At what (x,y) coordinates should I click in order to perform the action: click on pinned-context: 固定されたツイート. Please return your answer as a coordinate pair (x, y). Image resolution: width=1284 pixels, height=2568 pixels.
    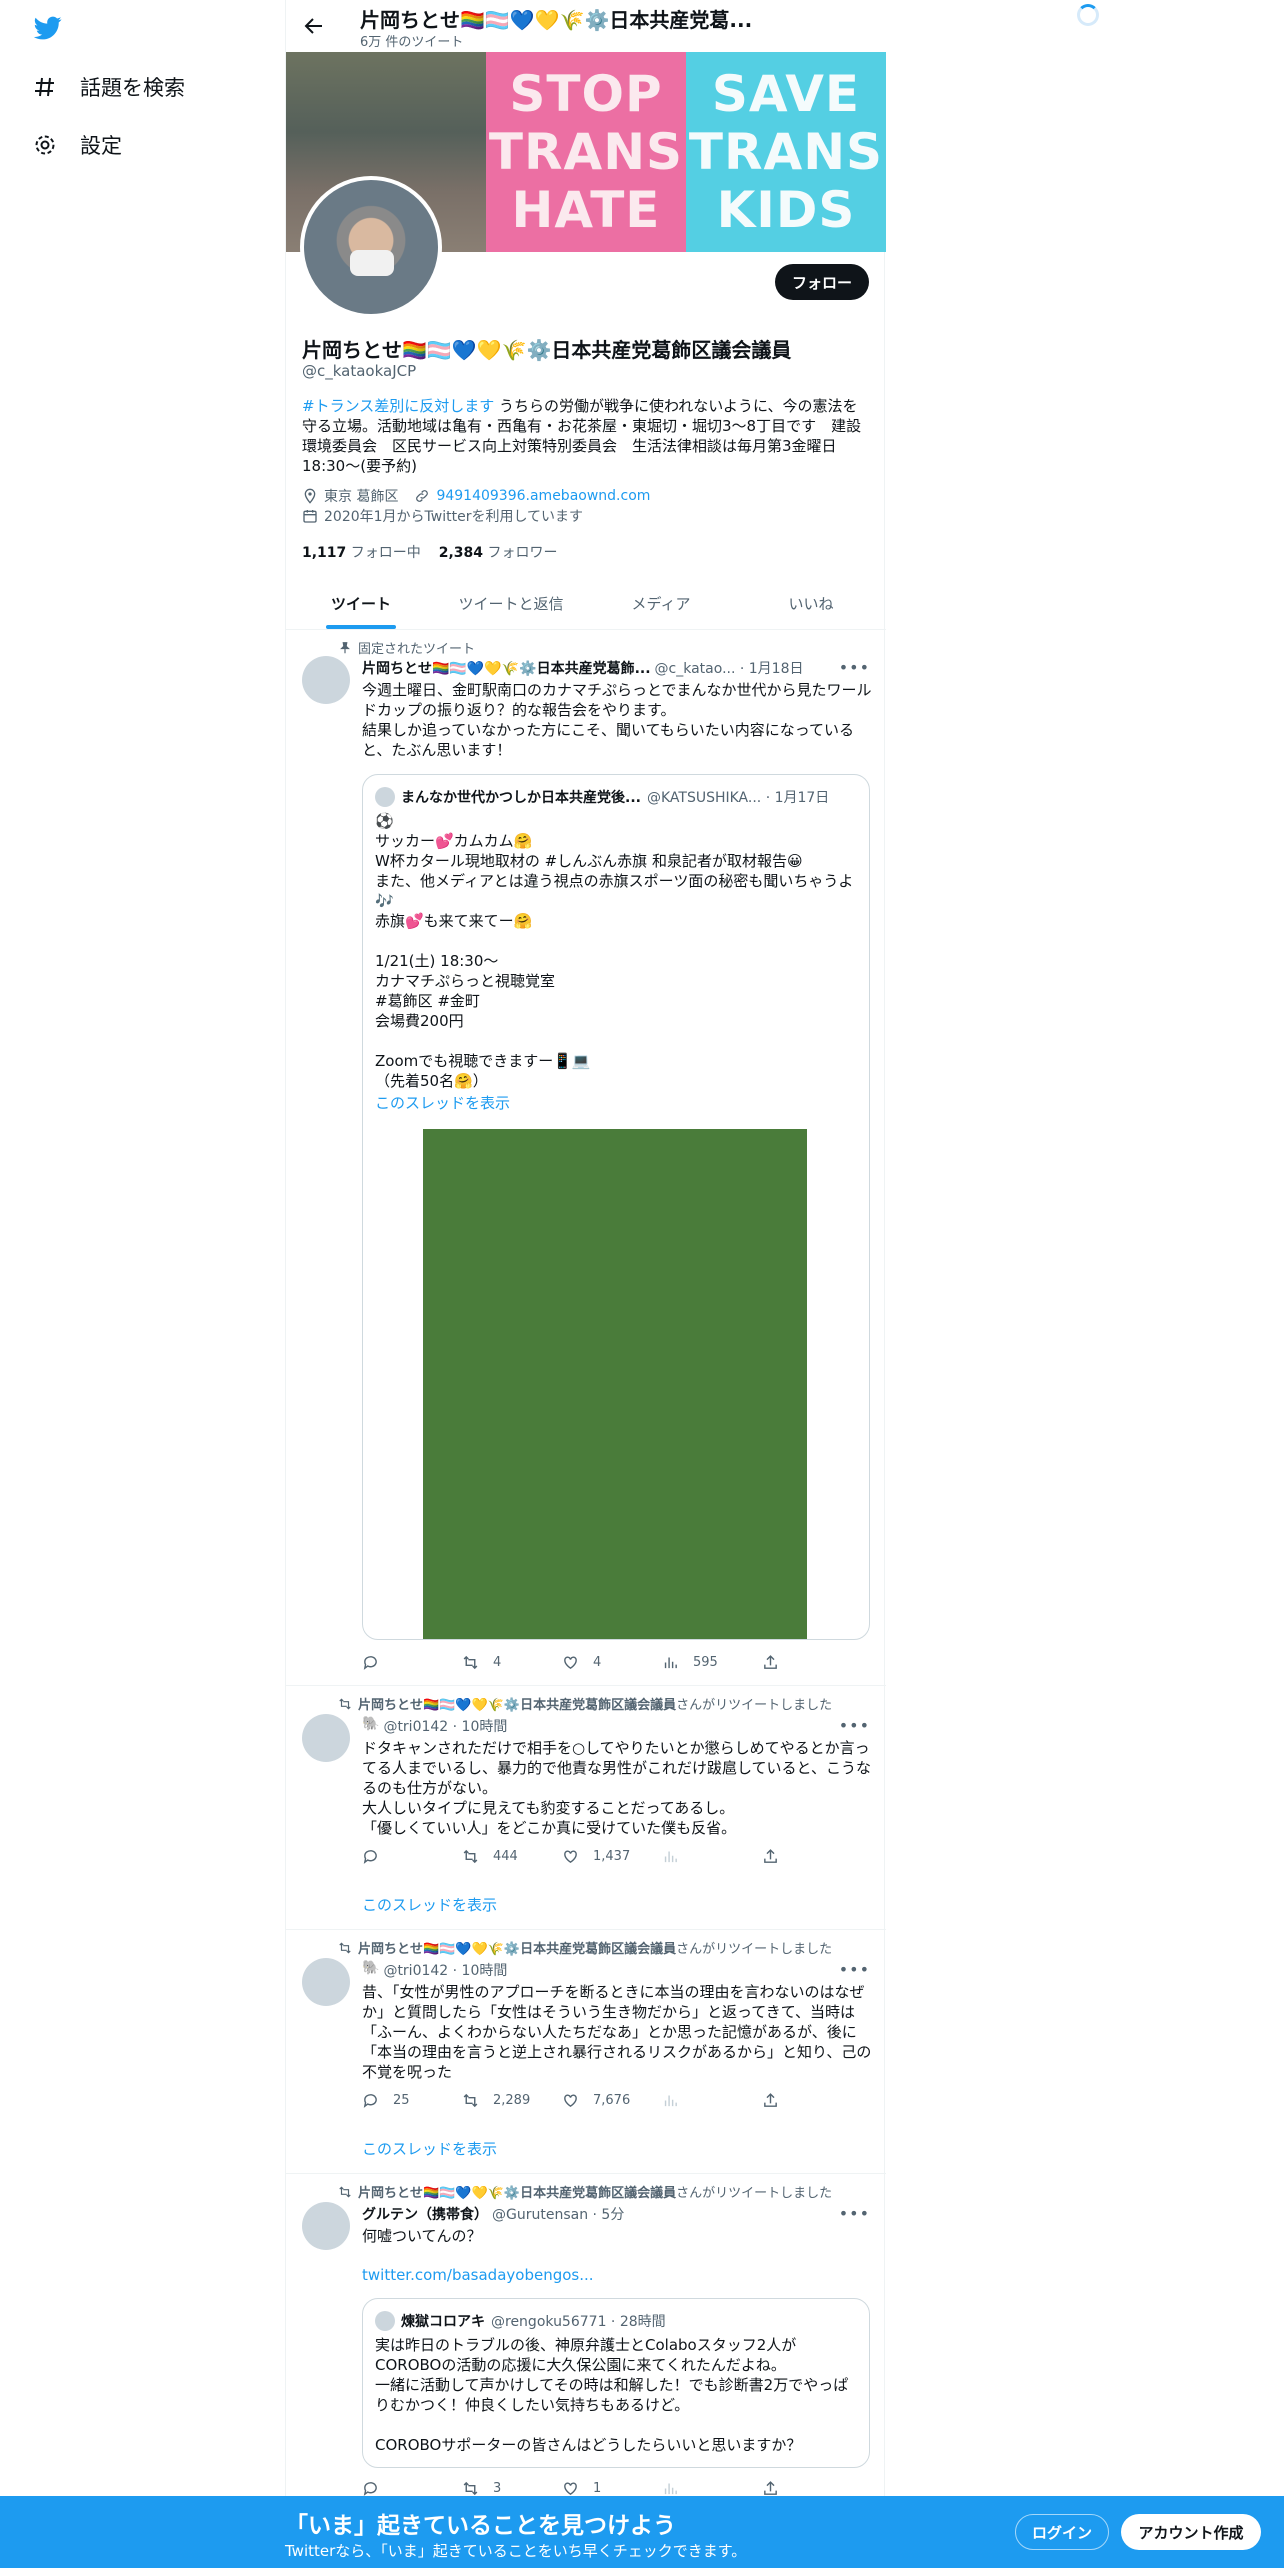
    Looking at the image, I should click on (406, 647).